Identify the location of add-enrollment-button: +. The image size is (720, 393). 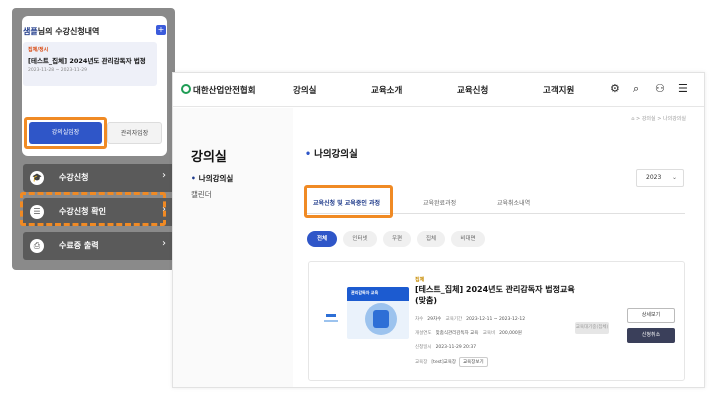
(161, 30).